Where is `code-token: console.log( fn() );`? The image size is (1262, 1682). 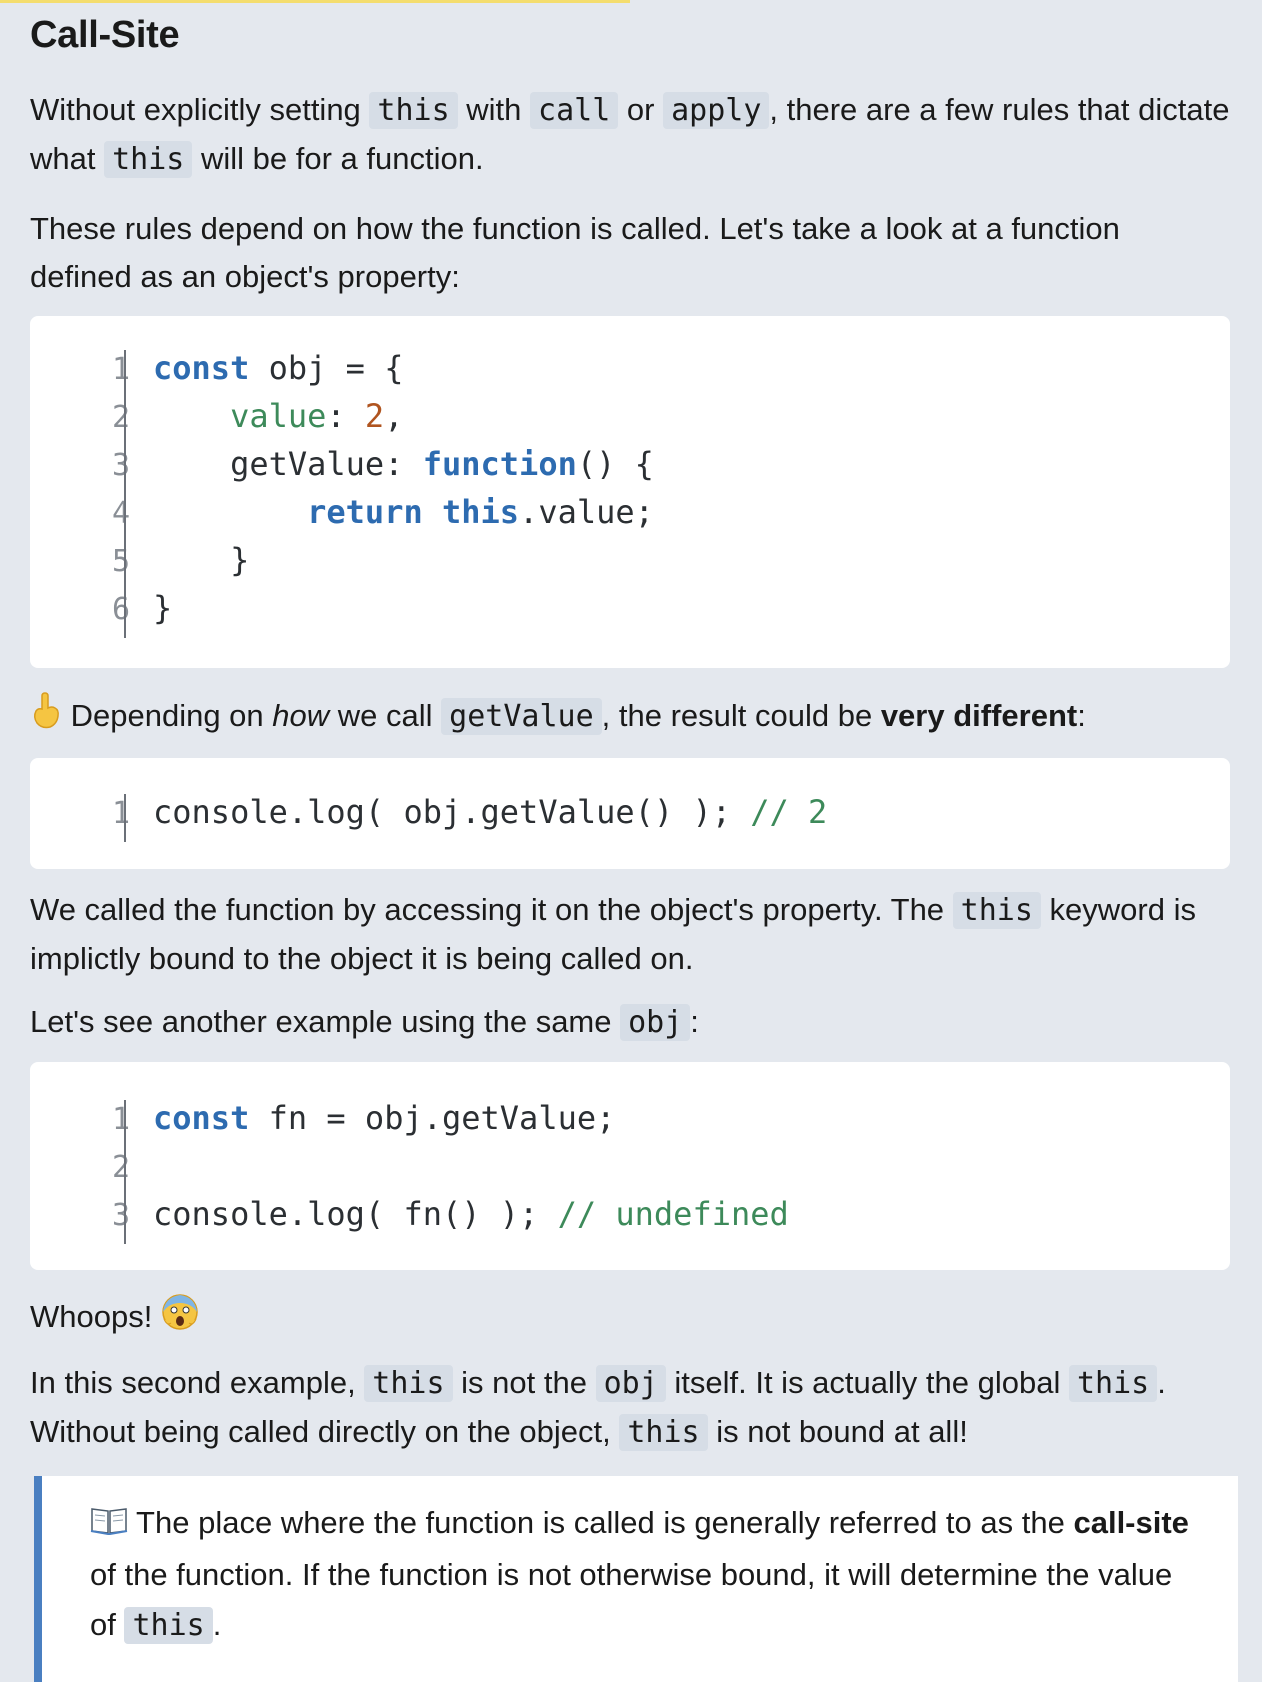
code-token: console.log( fn() ); is located at coordinates (355, 1214).